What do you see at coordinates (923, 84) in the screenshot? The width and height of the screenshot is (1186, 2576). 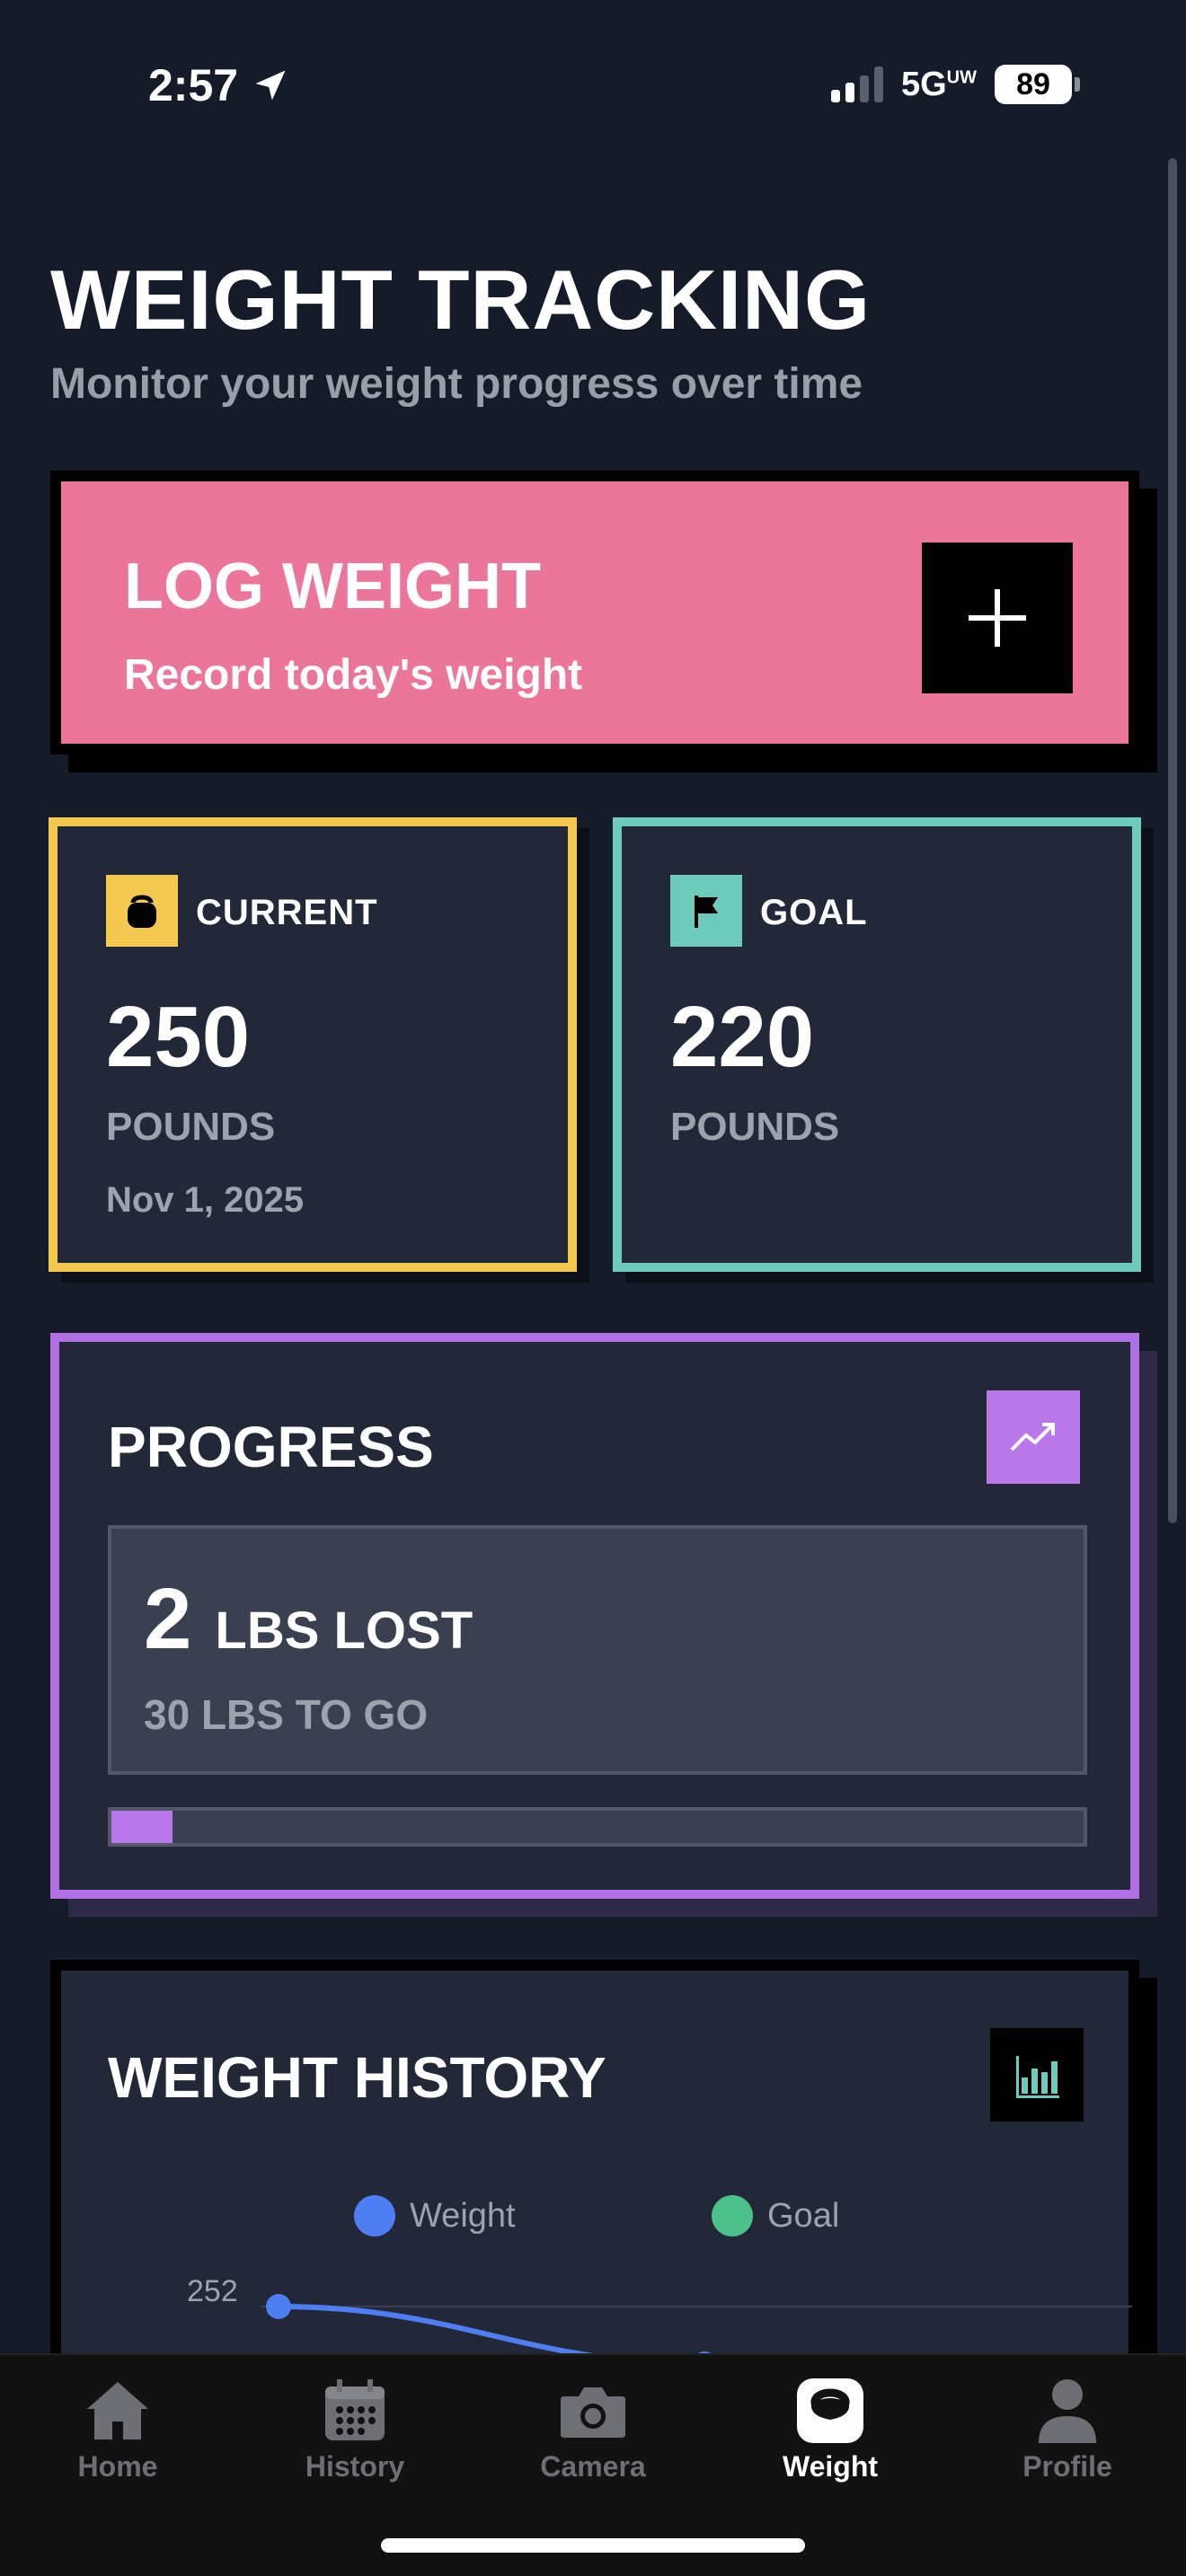 I see `network-text: 5G` at bounding box center [923, 84].